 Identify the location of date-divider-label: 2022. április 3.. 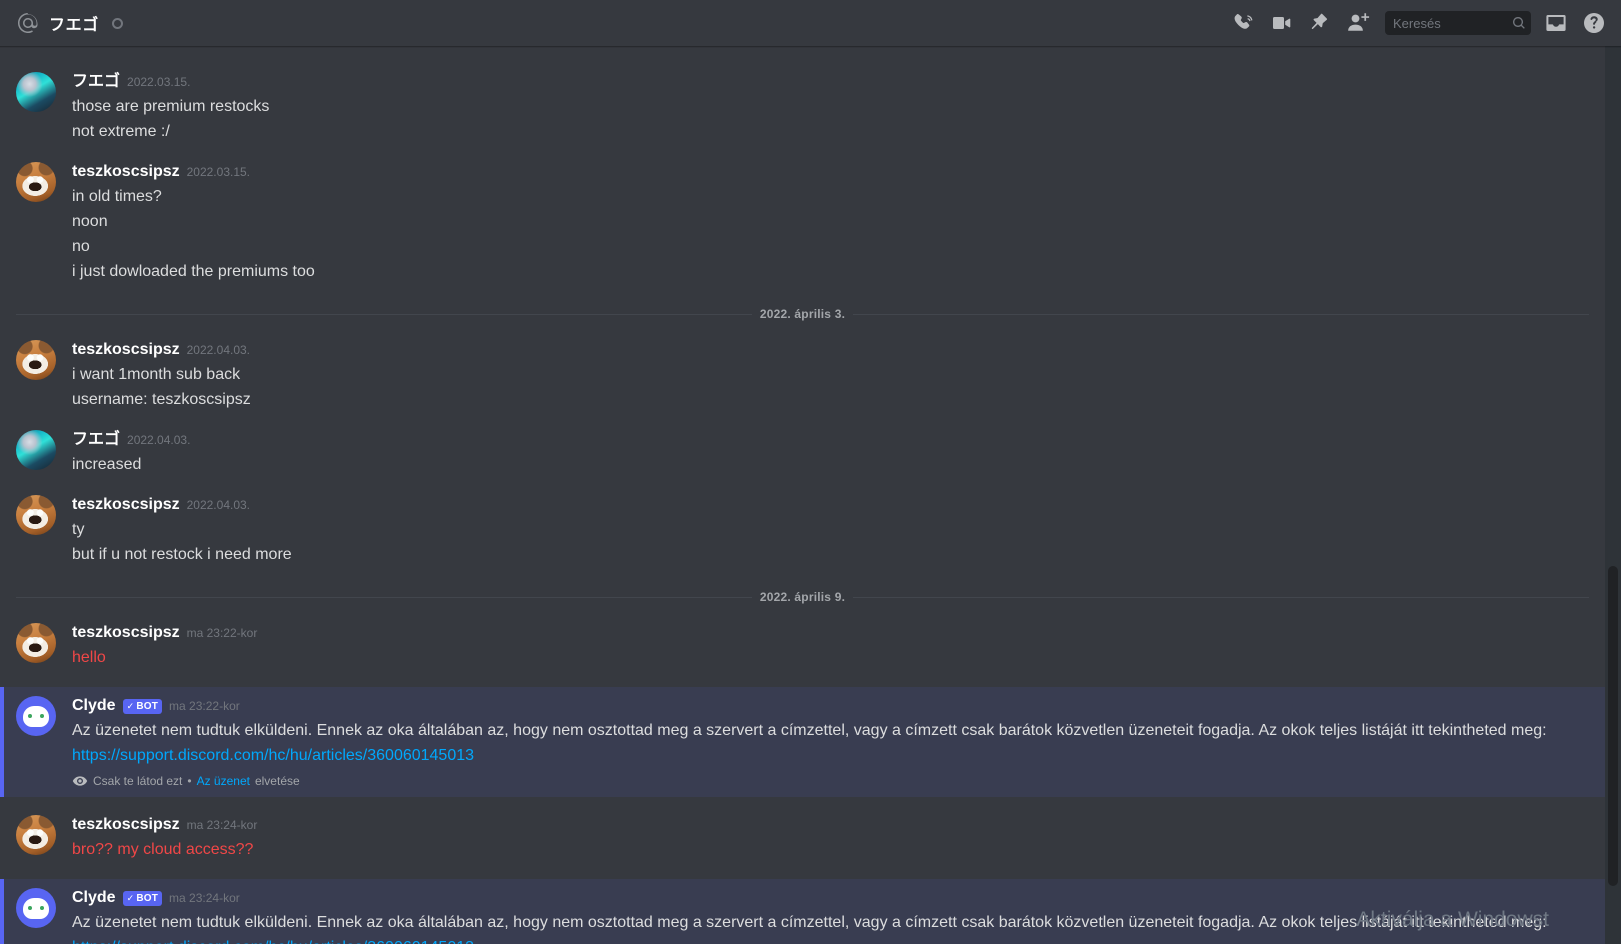
(802, 314).